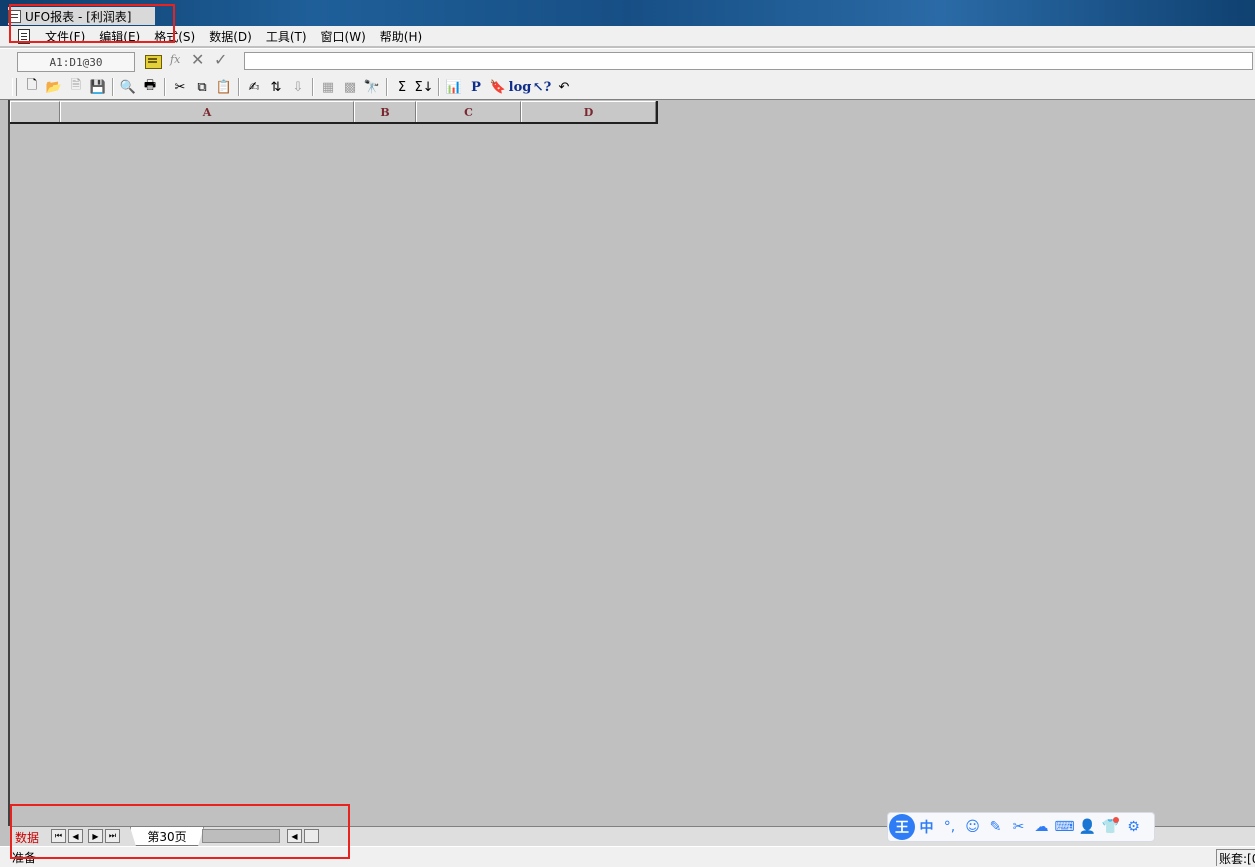 The width and height of the screenshot is (1255, 867). What do you see at coordinates (1235, 857) in the screenshot?
I see `account-status: 账套:[0` at bounding box center [1235, 857].